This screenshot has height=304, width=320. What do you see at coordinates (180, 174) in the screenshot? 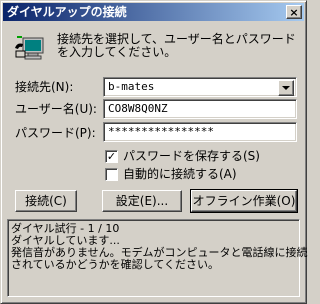
I see `auto-connect-label: 自動的に接続する(A)` at bounding box center [180, 174].